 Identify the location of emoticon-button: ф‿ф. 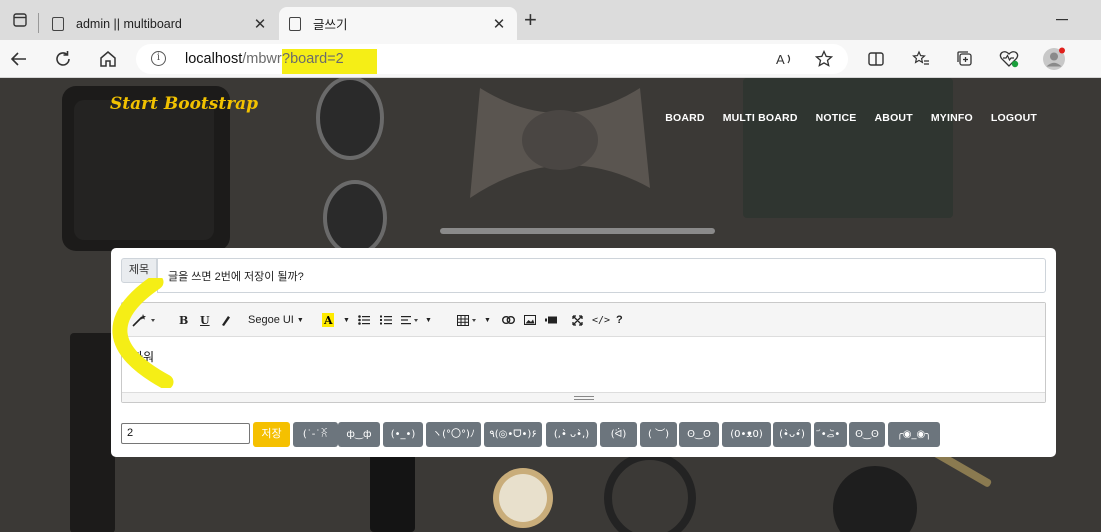
(359, 434).